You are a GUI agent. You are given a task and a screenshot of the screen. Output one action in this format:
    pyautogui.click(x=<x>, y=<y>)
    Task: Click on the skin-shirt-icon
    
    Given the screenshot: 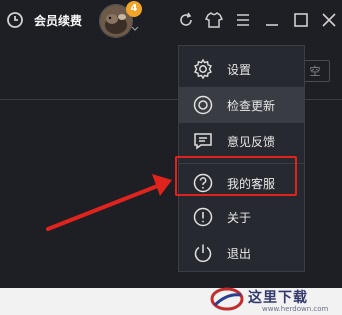 What is the action you would take?
    pyautogui.click(x=214, y=20)
    